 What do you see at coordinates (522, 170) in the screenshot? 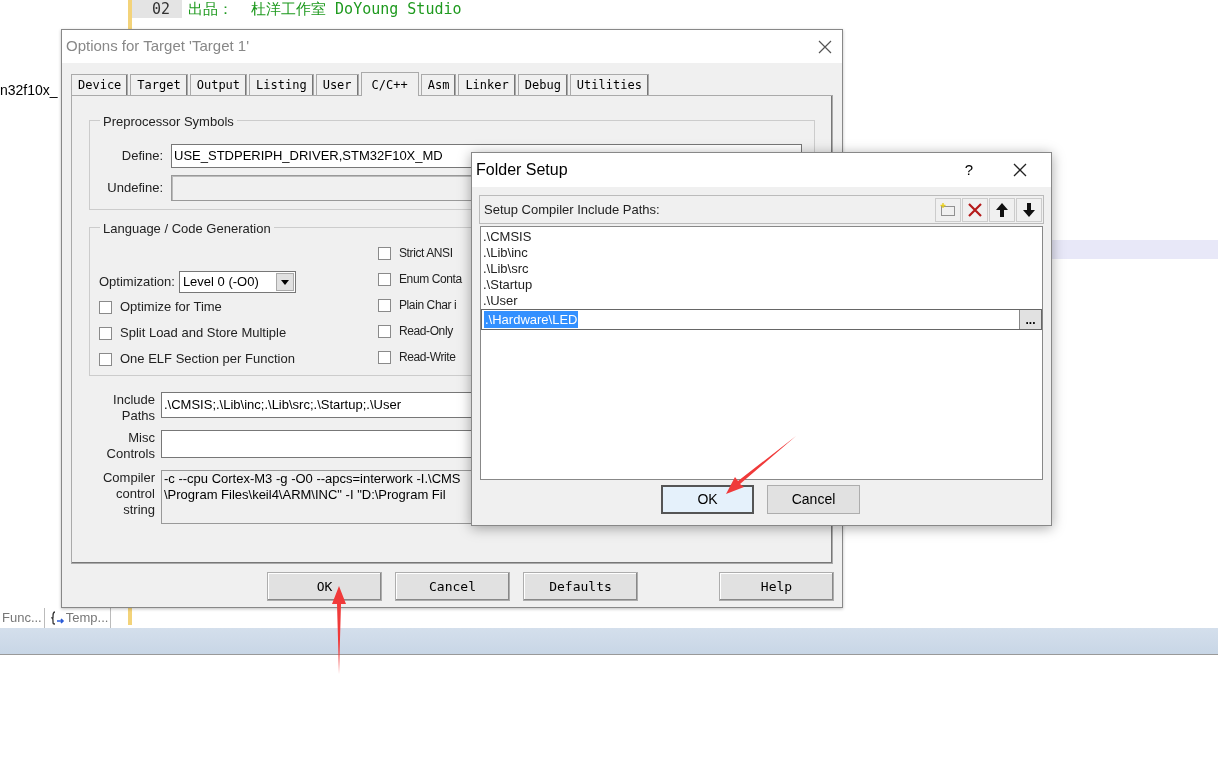
I see `window-title: Folder Setup` at bounding box center [522, 170].